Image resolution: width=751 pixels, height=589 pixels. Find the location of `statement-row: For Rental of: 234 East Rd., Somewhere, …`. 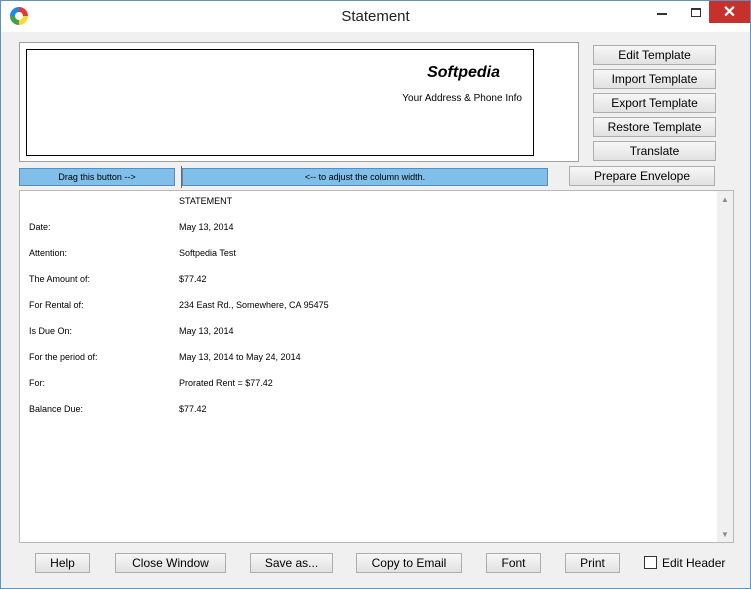

statement-row: For Rental of: 234 East Rd., Somewhere, … is located at coordinates (370, 307).